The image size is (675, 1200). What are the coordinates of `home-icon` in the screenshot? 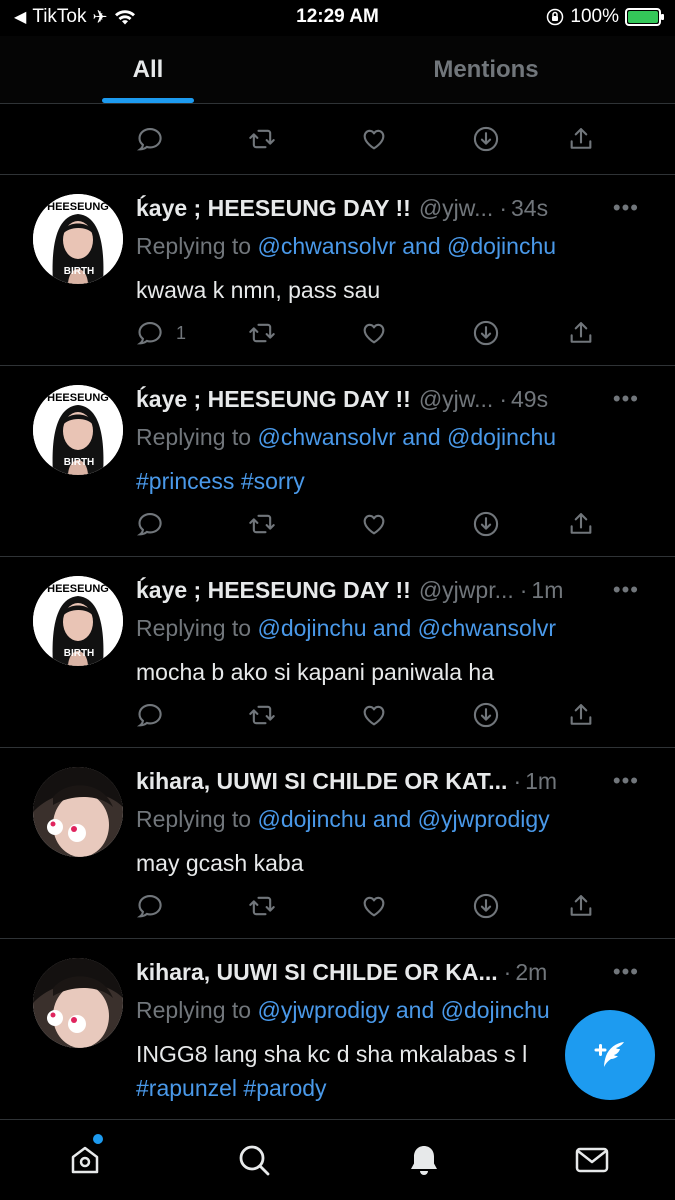 It's located at (85, 1160).